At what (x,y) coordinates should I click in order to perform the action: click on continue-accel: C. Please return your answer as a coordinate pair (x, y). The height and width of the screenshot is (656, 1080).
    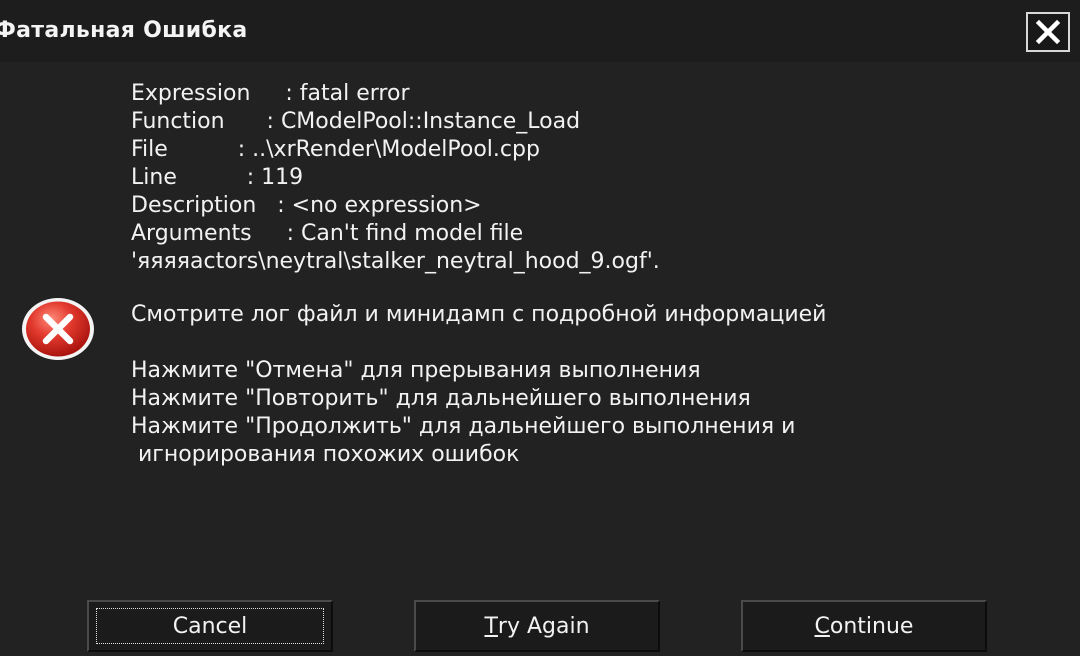
    Looking at the image, I should click on (822, 626).